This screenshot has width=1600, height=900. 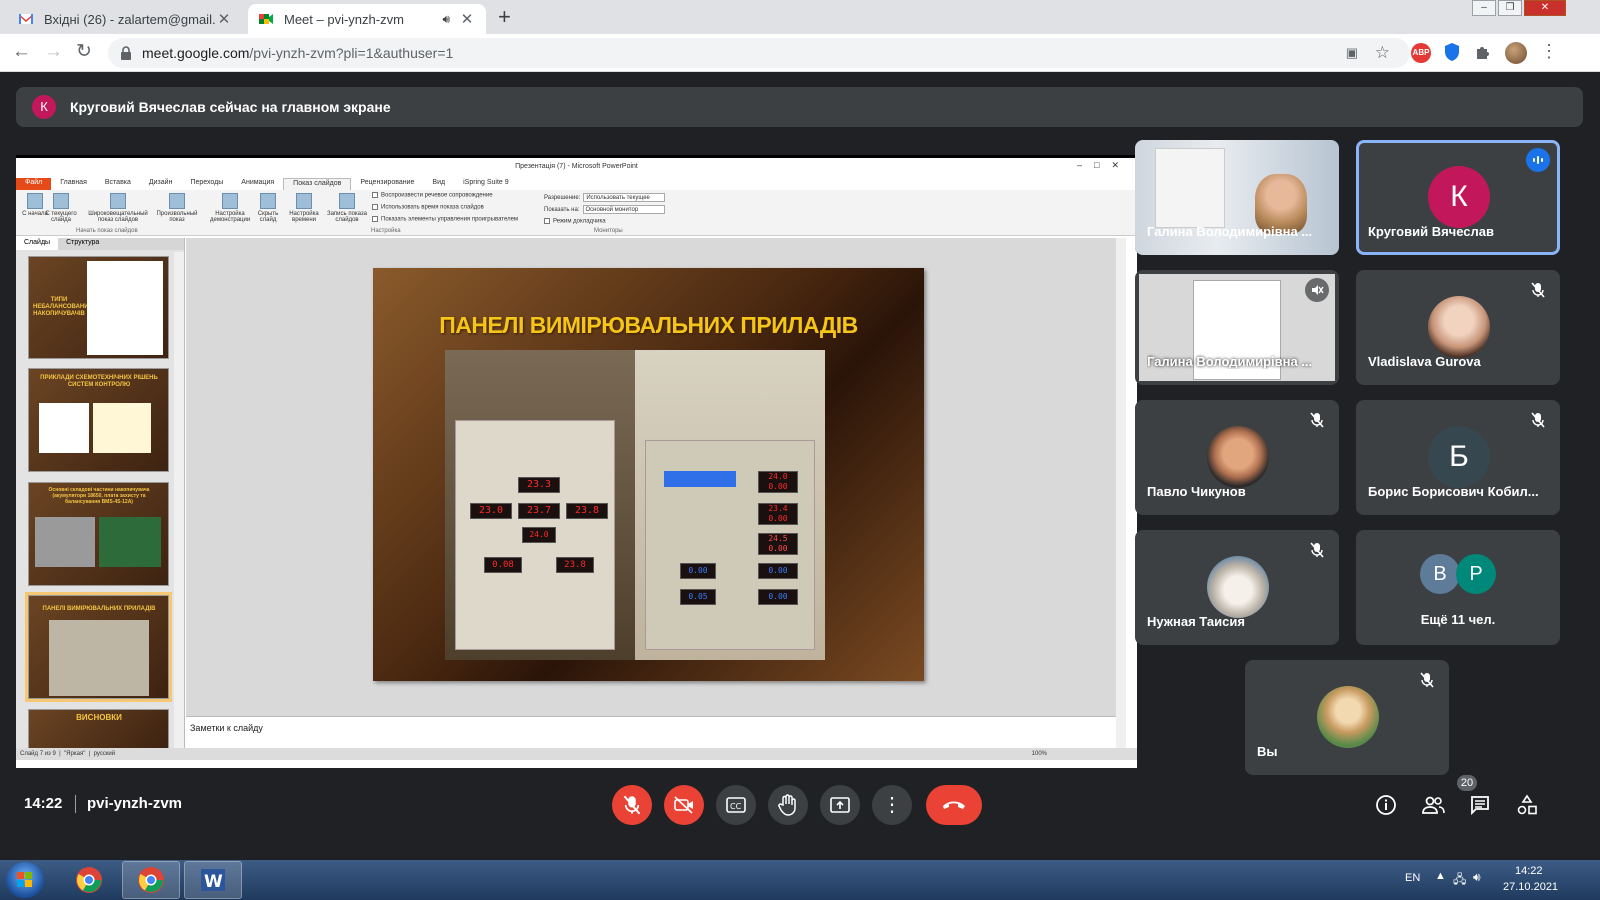 I want to click on leave-call-button, so click(x=954, y=805).